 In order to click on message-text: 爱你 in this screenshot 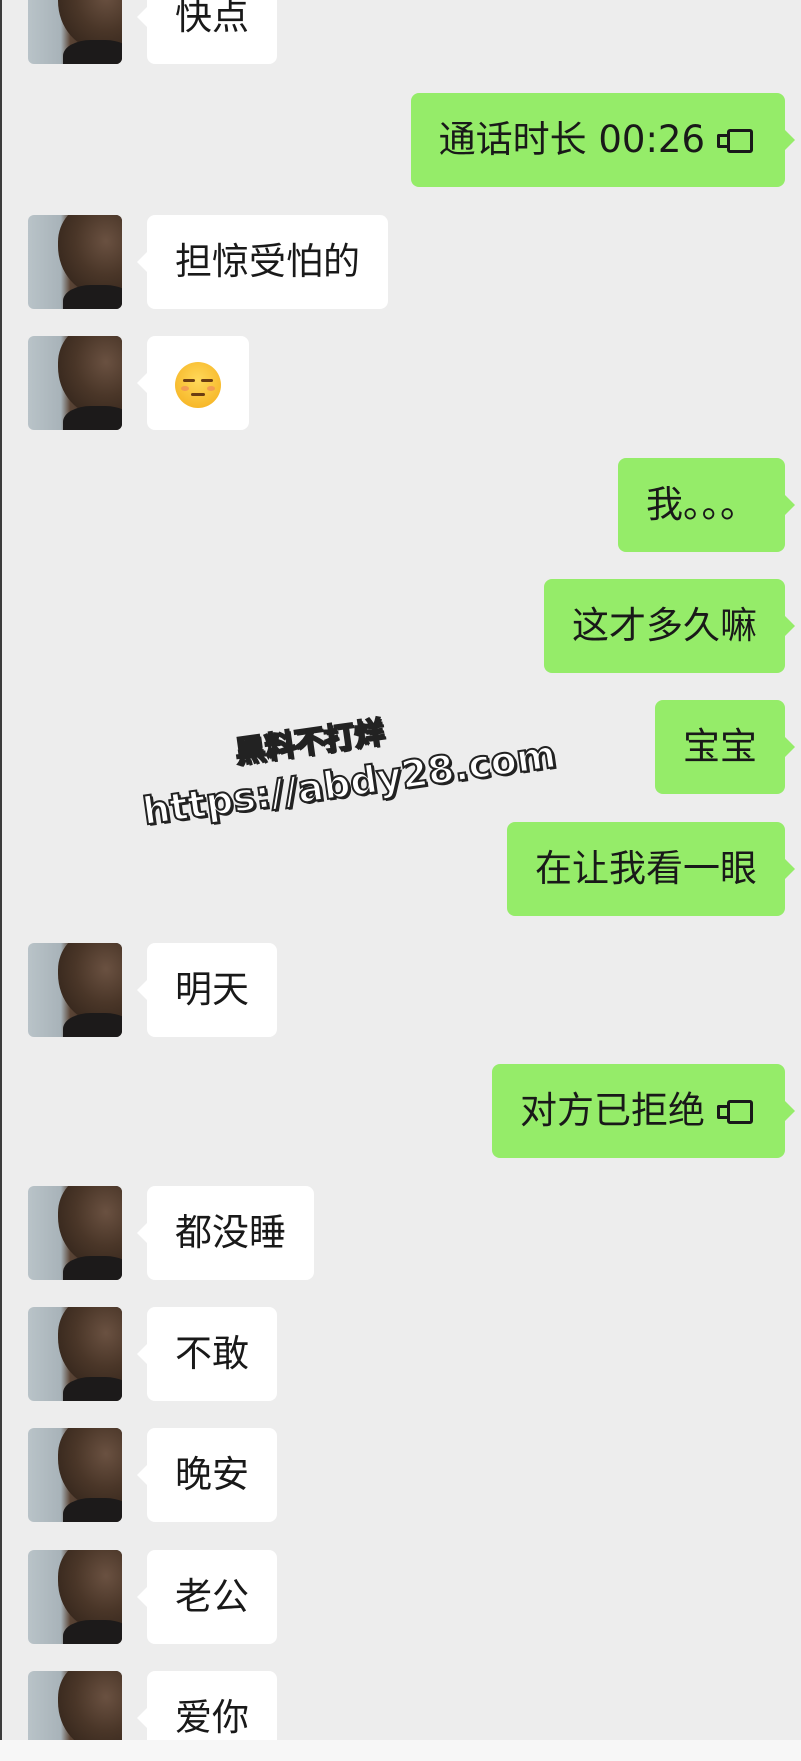, I will do `click(212, 1717)`.